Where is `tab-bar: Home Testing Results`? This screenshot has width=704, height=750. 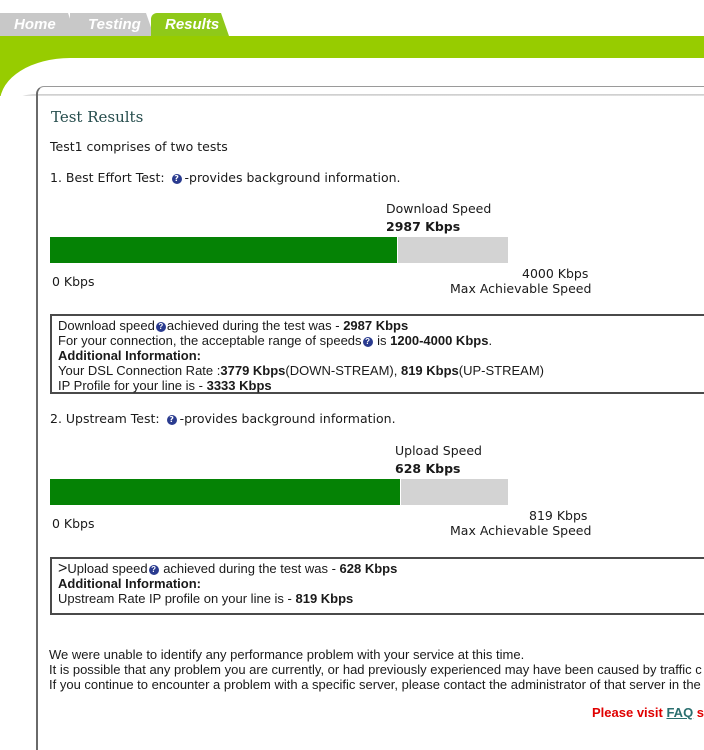 tab-bar: Home Testing Results is located at coordinates (352, 18).